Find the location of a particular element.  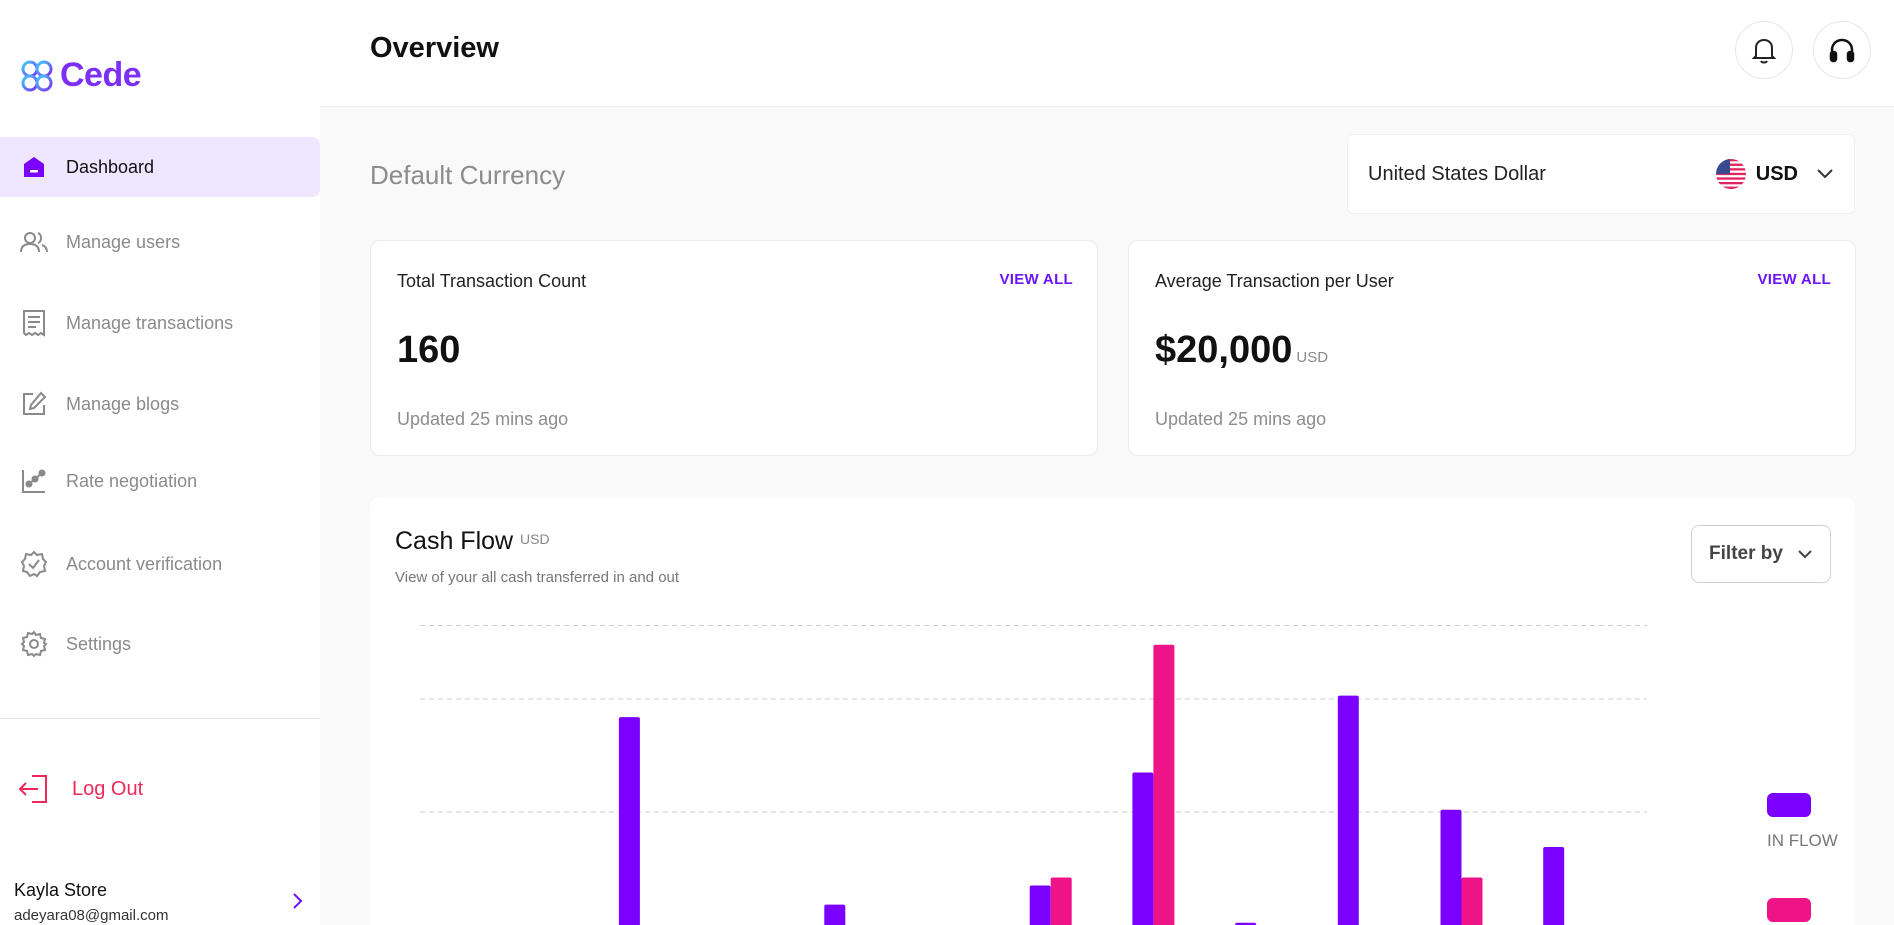

gear-icon is located at coordinates (34, 644).